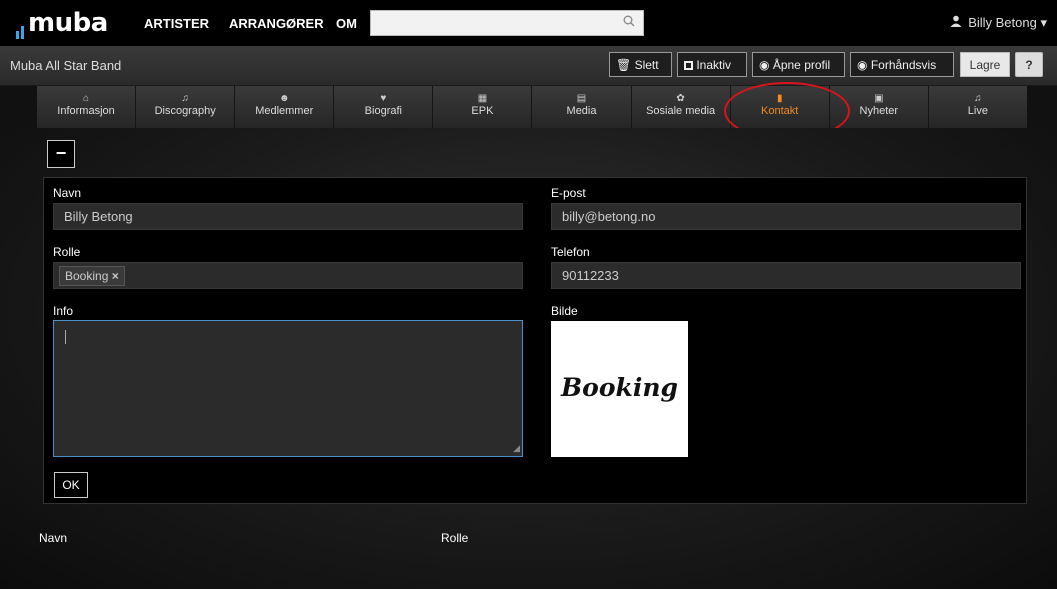 Image resolution: width=1057 pixels, height=589 pixels. I want to click on open-profile-button: ◉ Åpne profil, so click(798, 64).